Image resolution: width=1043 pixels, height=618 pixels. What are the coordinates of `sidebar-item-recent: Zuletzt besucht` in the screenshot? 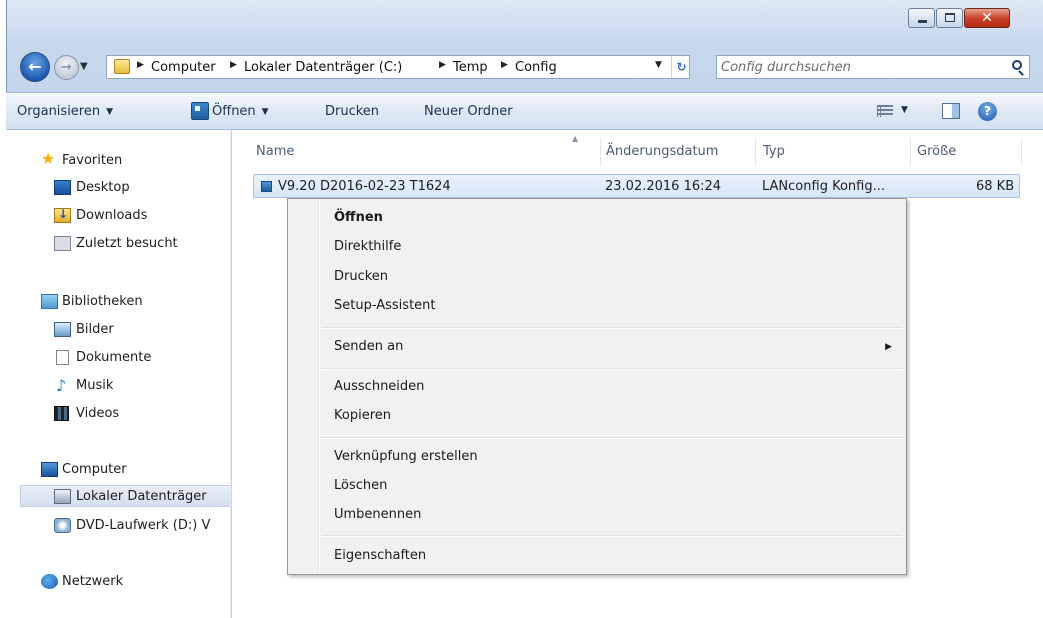 It's located at (106, 244).